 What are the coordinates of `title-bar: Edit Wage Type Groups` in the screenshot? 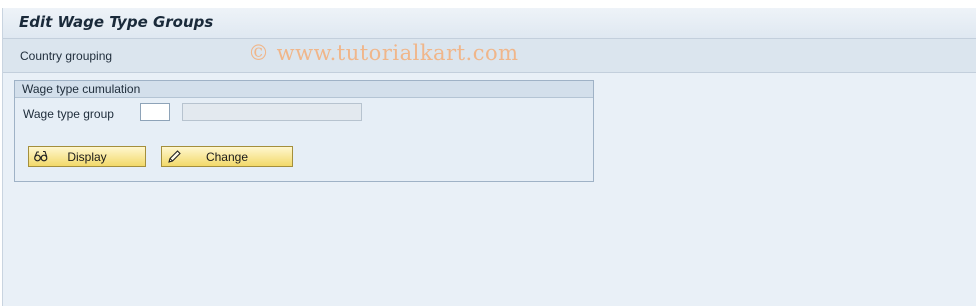 It's located at (489, 23).